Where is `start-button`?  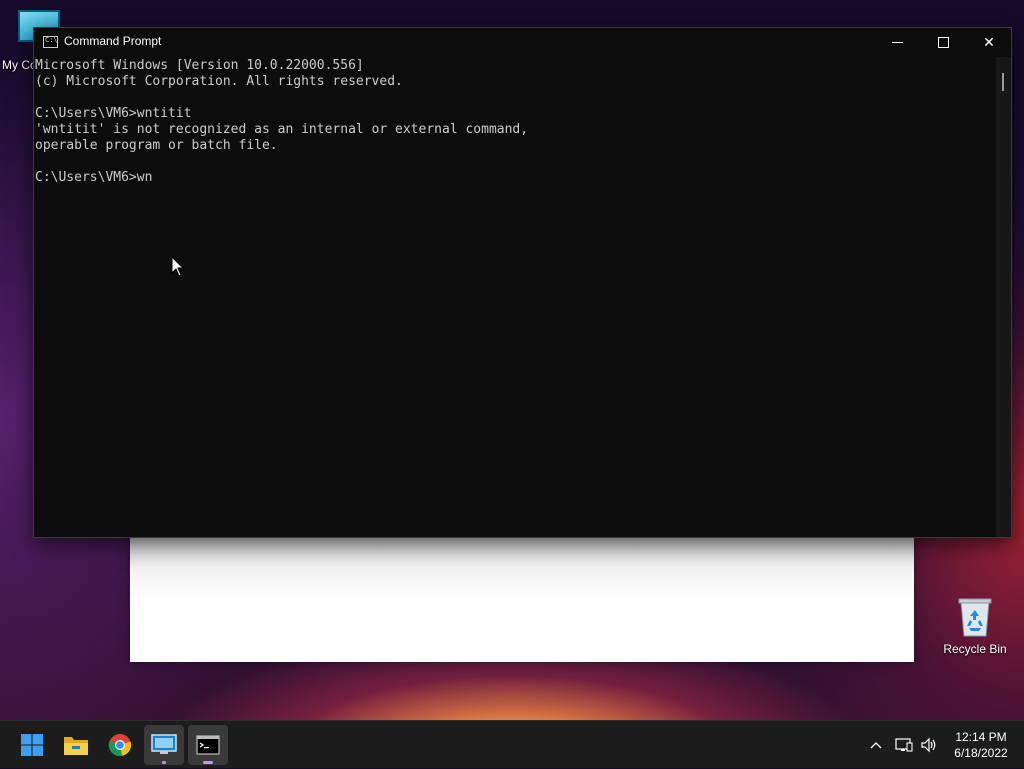
start-button is located at coordinates (32, 745).